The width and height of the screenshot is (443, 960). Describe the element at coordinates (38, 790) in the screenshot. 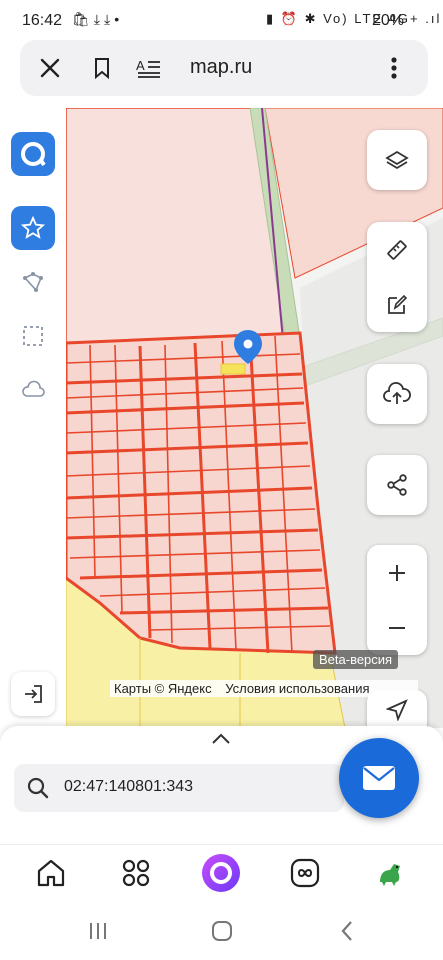

I see `search-icon` at that location.